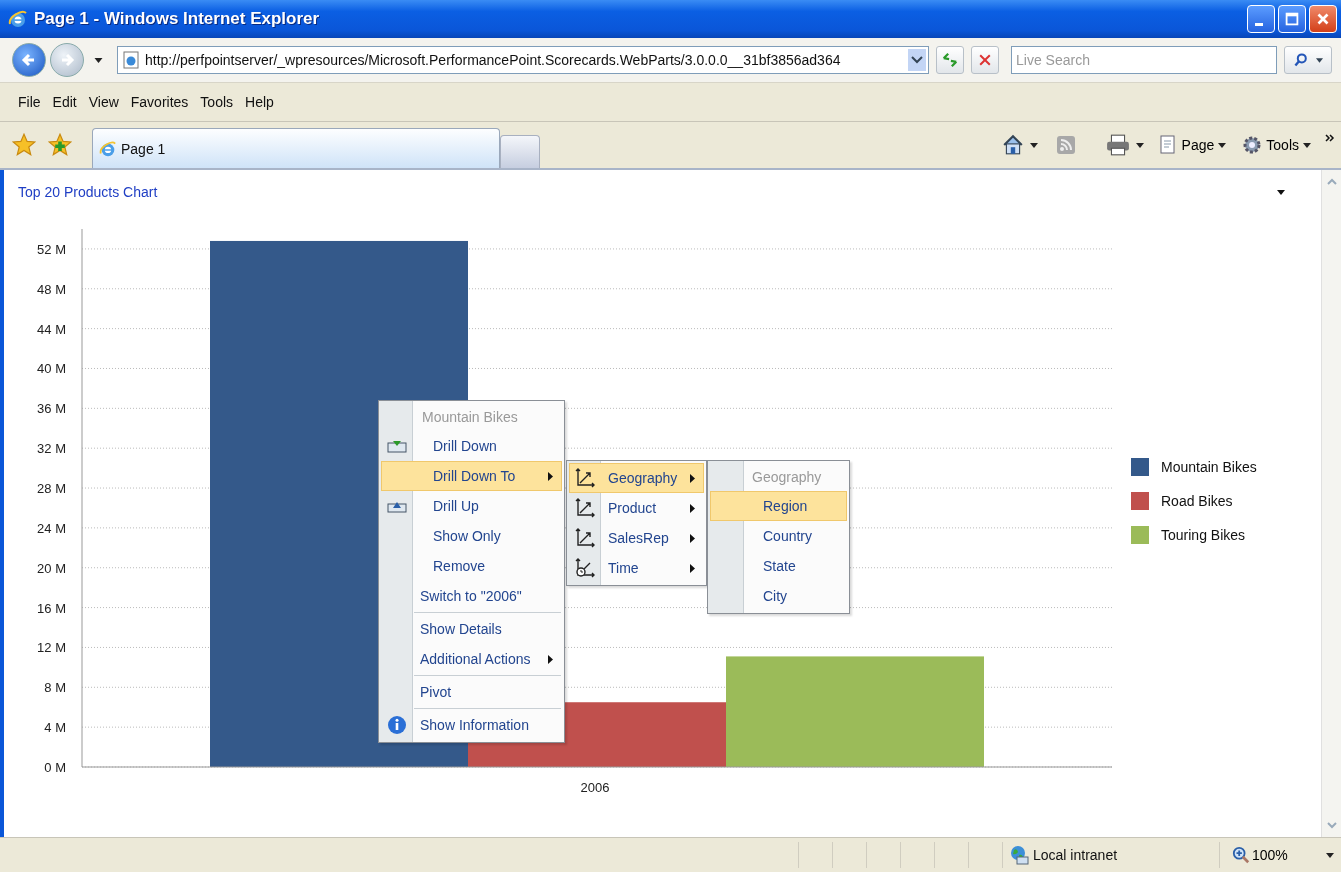 The image size is (1341, 872). What do you see at coordinates (51, 449) in the screenshot?
I see `axis-label: 32 M` at bounding box center [51, 449].